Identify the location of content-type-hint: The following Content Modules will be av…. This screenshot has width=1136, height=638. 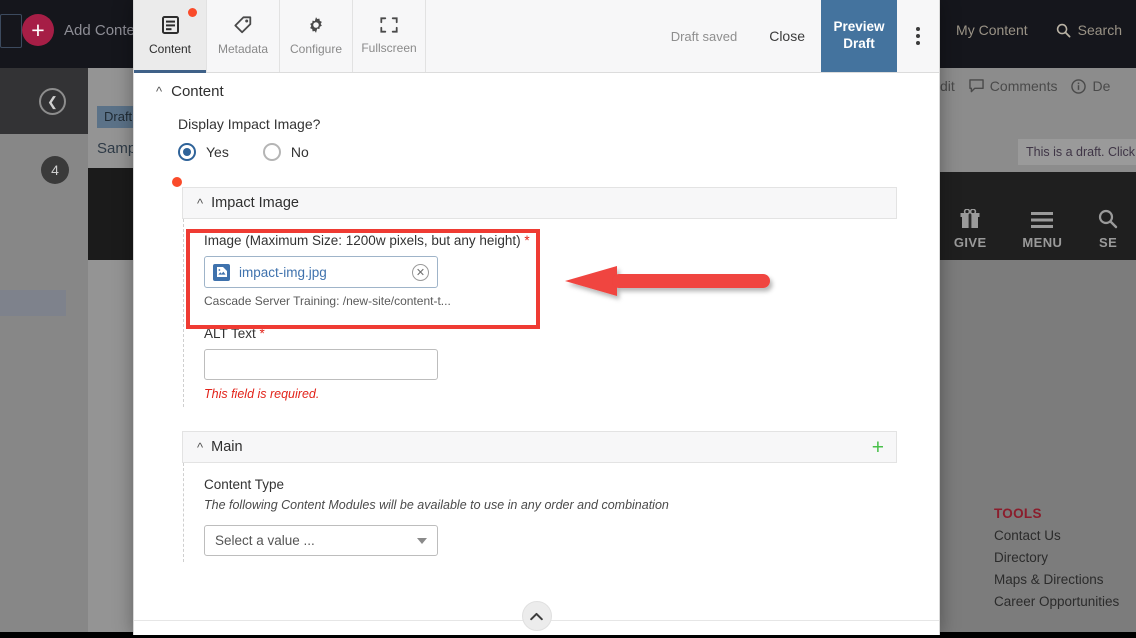
(436, 505).